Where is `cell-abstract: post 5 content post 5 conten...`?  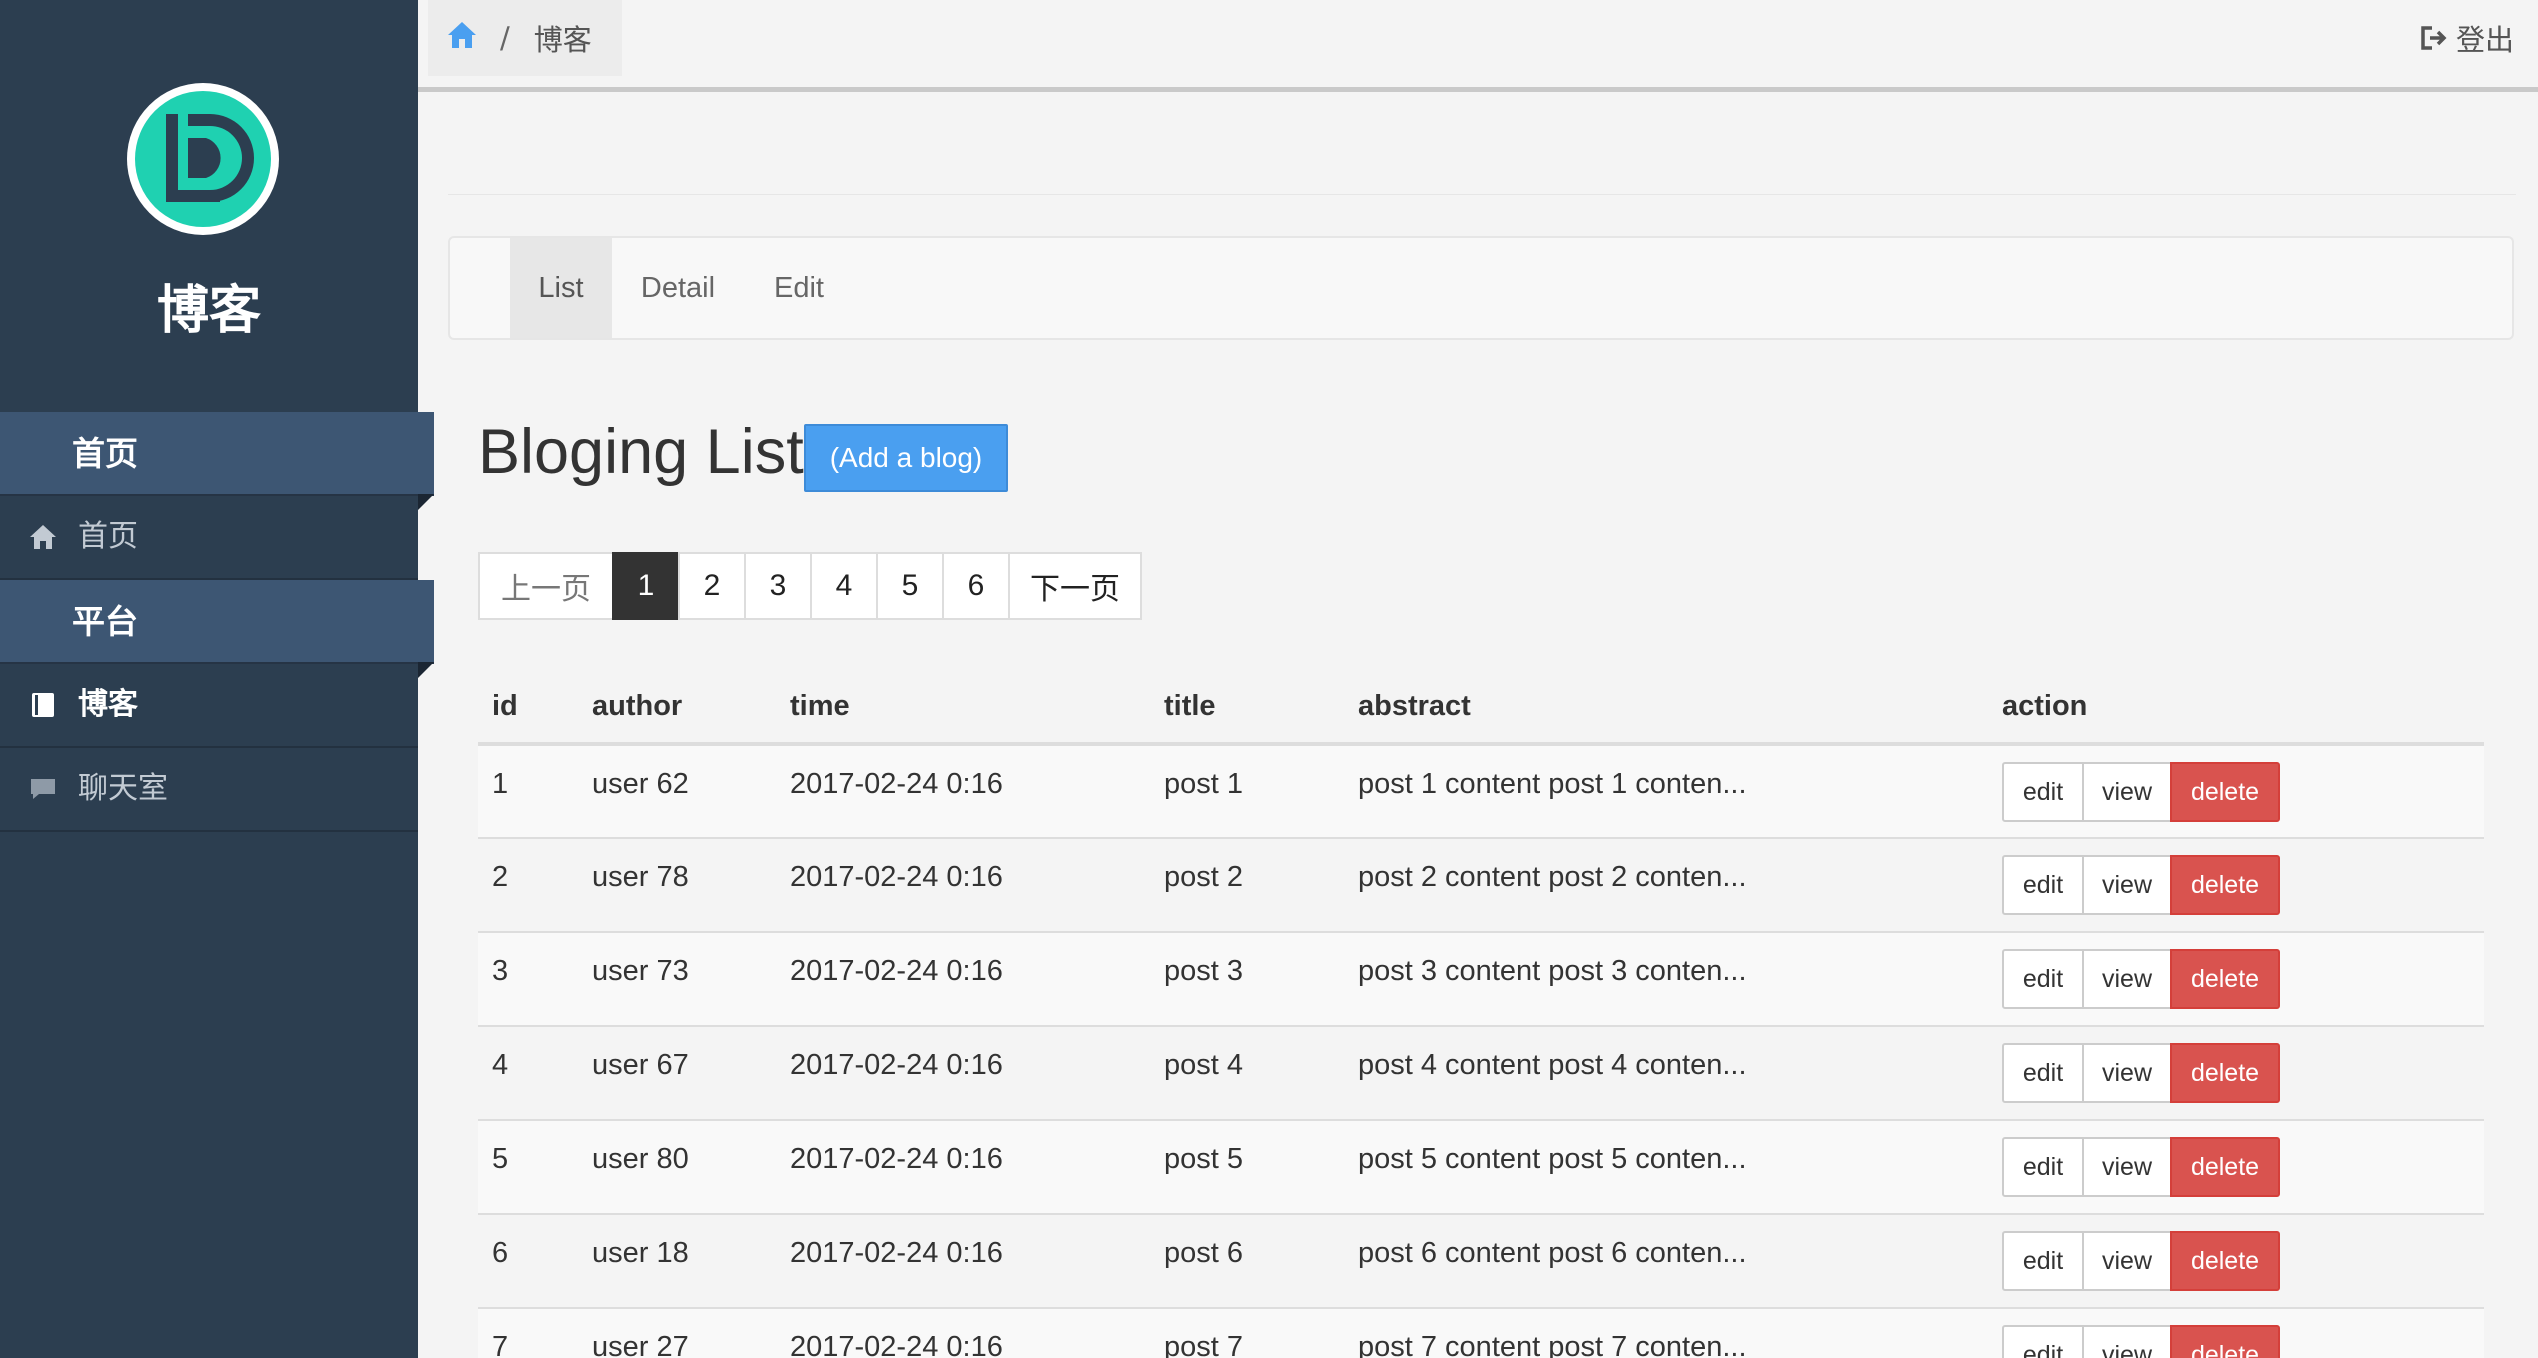 cell-abstract: post 5 content post 5 conten... is located at coordinates (1666, 1167).